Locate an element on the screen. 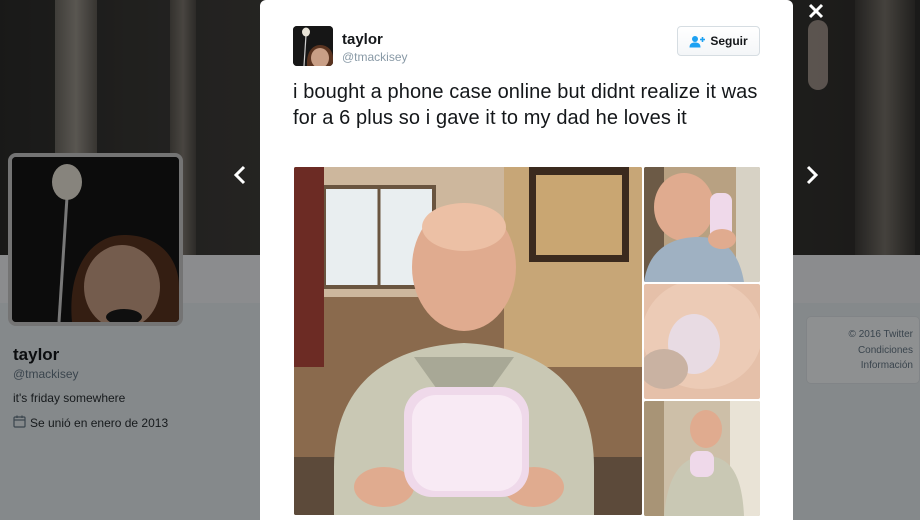 Image resolution: width=920 pixels, height=520 pixels. next-tweet-button is located at coordinates (812, 175).